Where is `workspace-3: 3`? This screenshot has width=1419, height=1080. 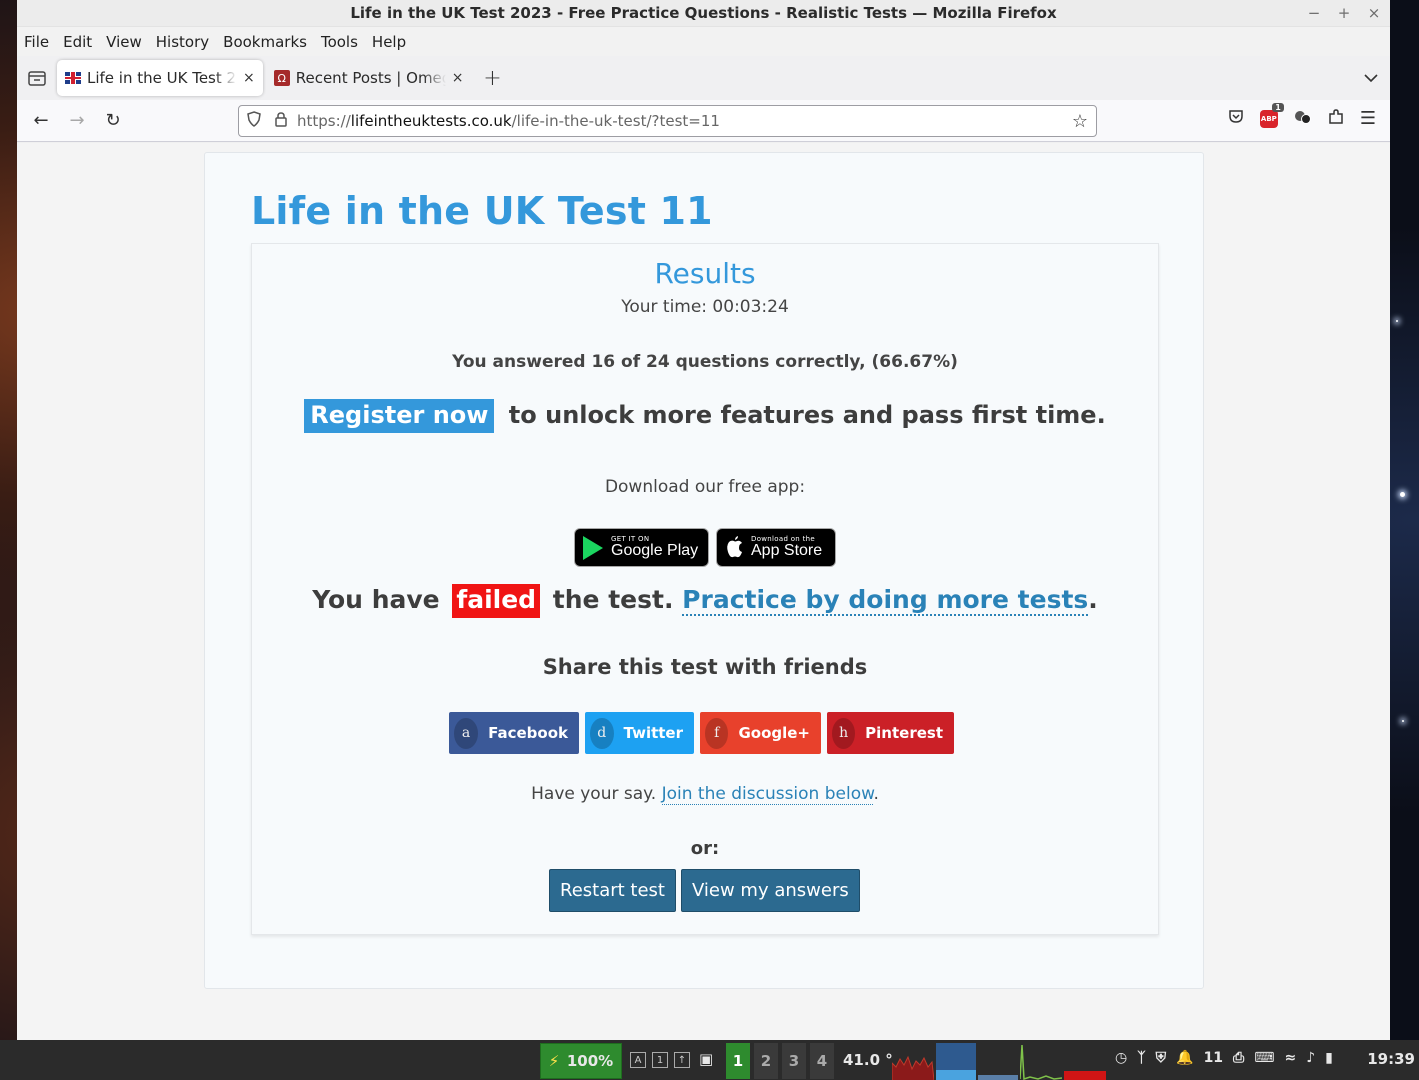 workspace-3: 3 is located at coordinates (794, 1061).